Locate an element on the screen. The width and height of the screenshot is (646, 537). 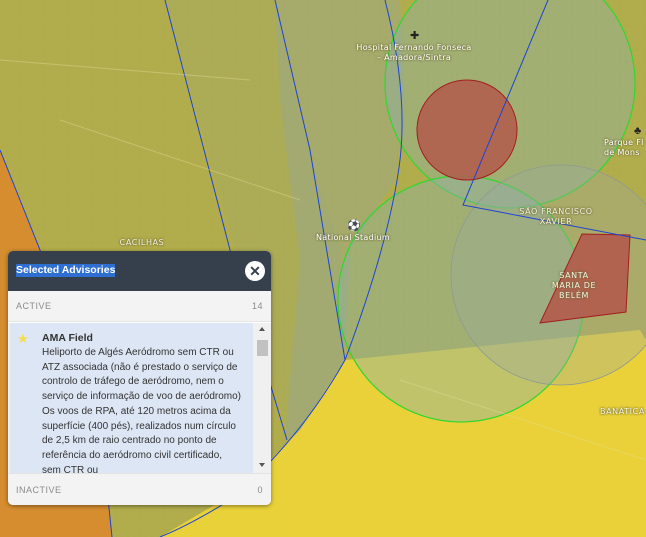
panel-header: Selected Advisories ✕ is located at coordinates (139, 271).